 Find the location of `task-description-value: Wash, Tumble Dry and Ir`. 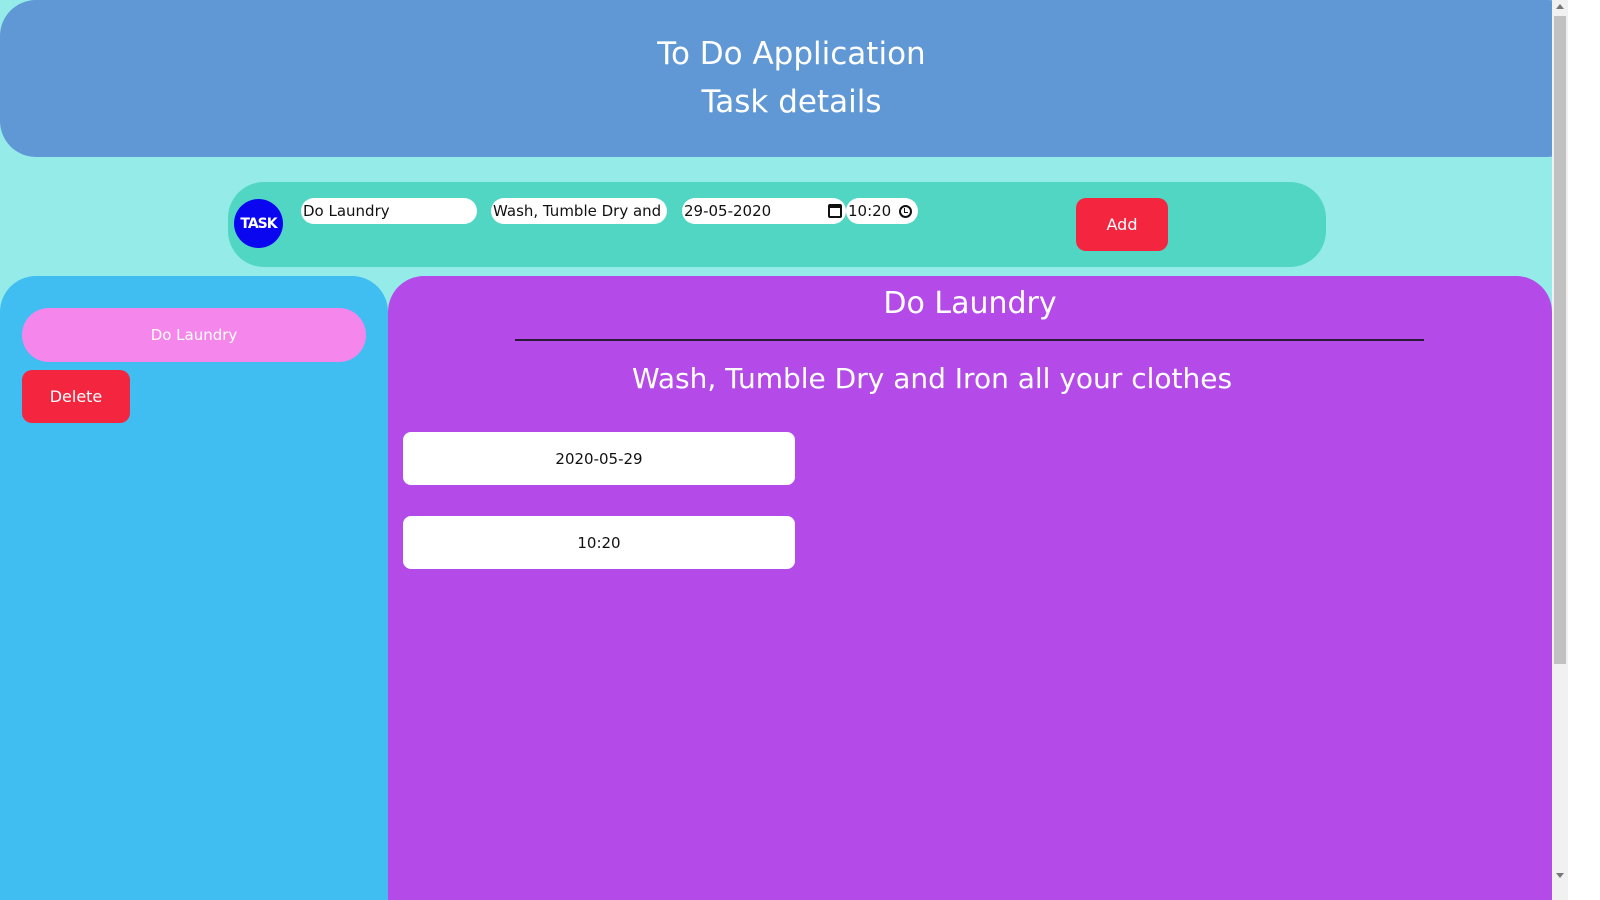

task-description-value: Wash, Tumble Dry and Ir is located at coordinates (580, 211).